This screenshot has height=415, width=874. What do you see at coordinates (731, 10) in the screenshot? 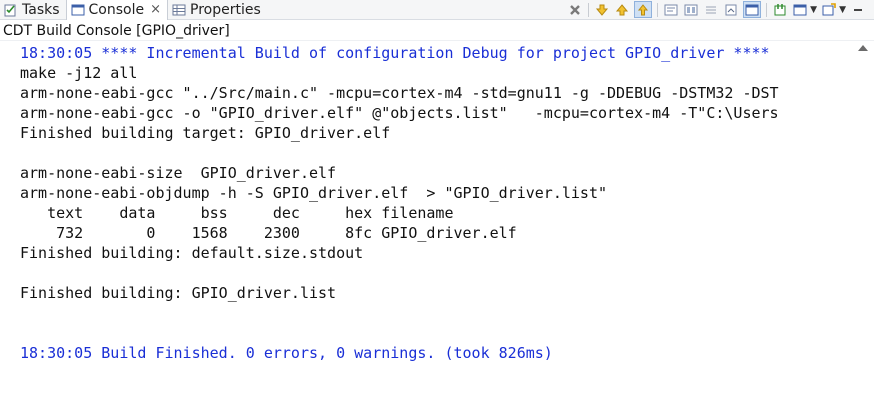
I see `pin-console-icon` at bounding box center [731, 10].